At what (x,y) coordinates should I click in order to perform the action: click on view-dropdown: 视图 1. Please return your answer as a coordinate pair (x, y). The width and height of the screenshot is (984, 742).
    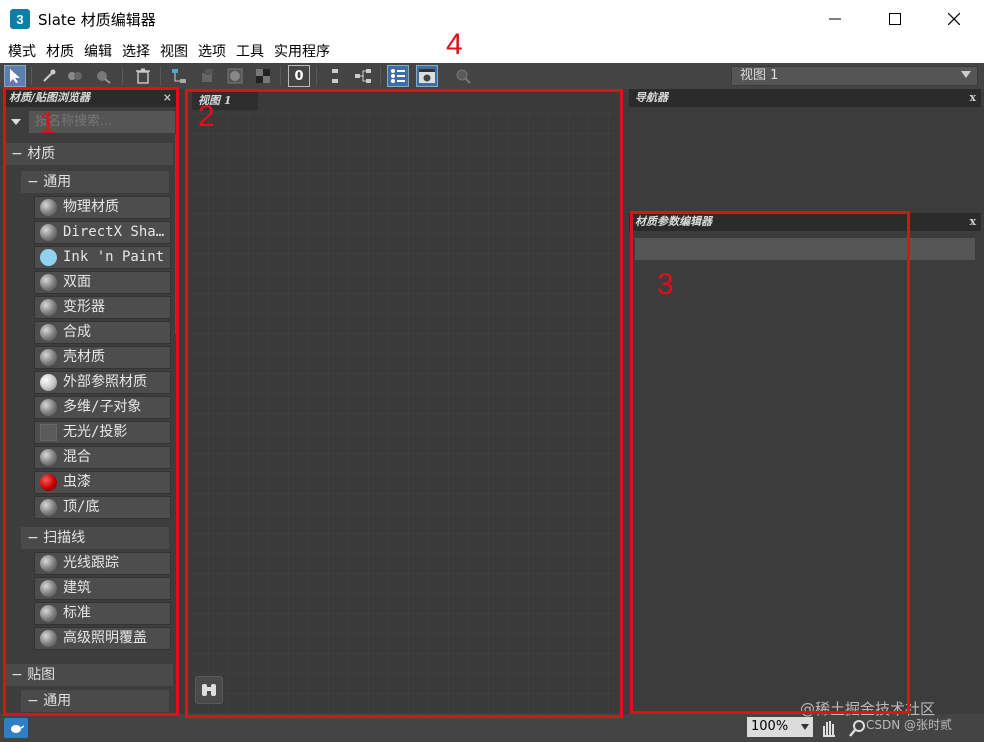
    Looking at the image, I should click on (854, 76).